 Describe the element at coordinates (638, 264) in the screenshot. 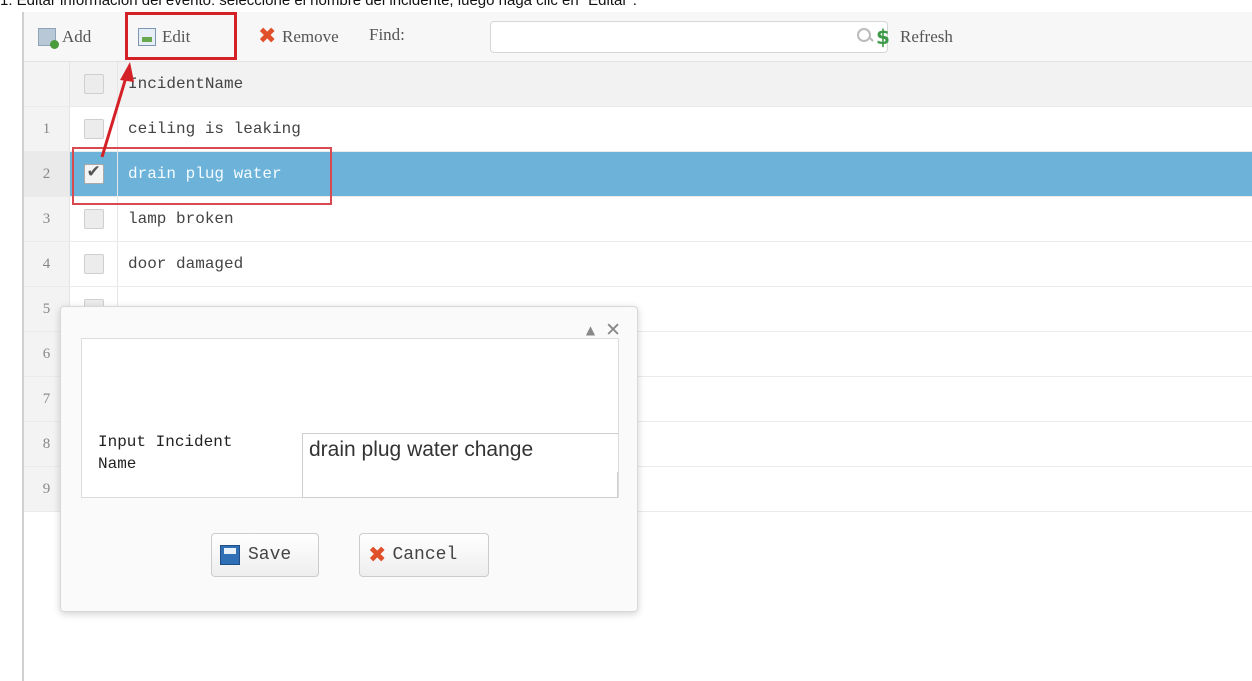

I see `table-row: 4 door damaged` at that location.